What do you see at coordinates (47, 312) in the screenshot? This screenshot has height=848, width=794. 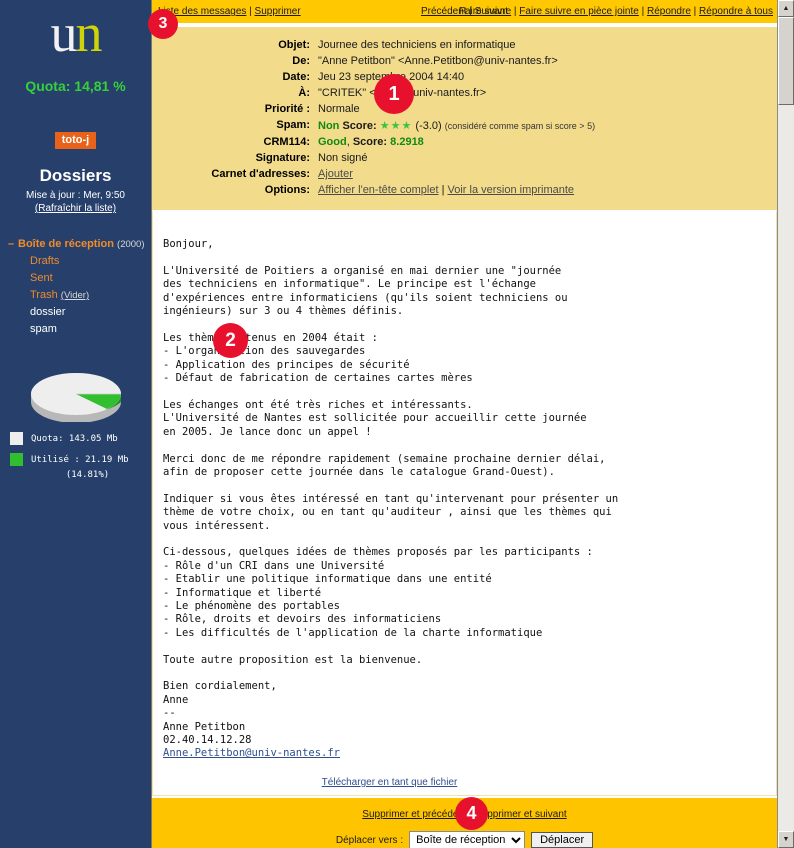 I see `sidebar-item-label-dossier: dossier` at bounding box center [47, 312].